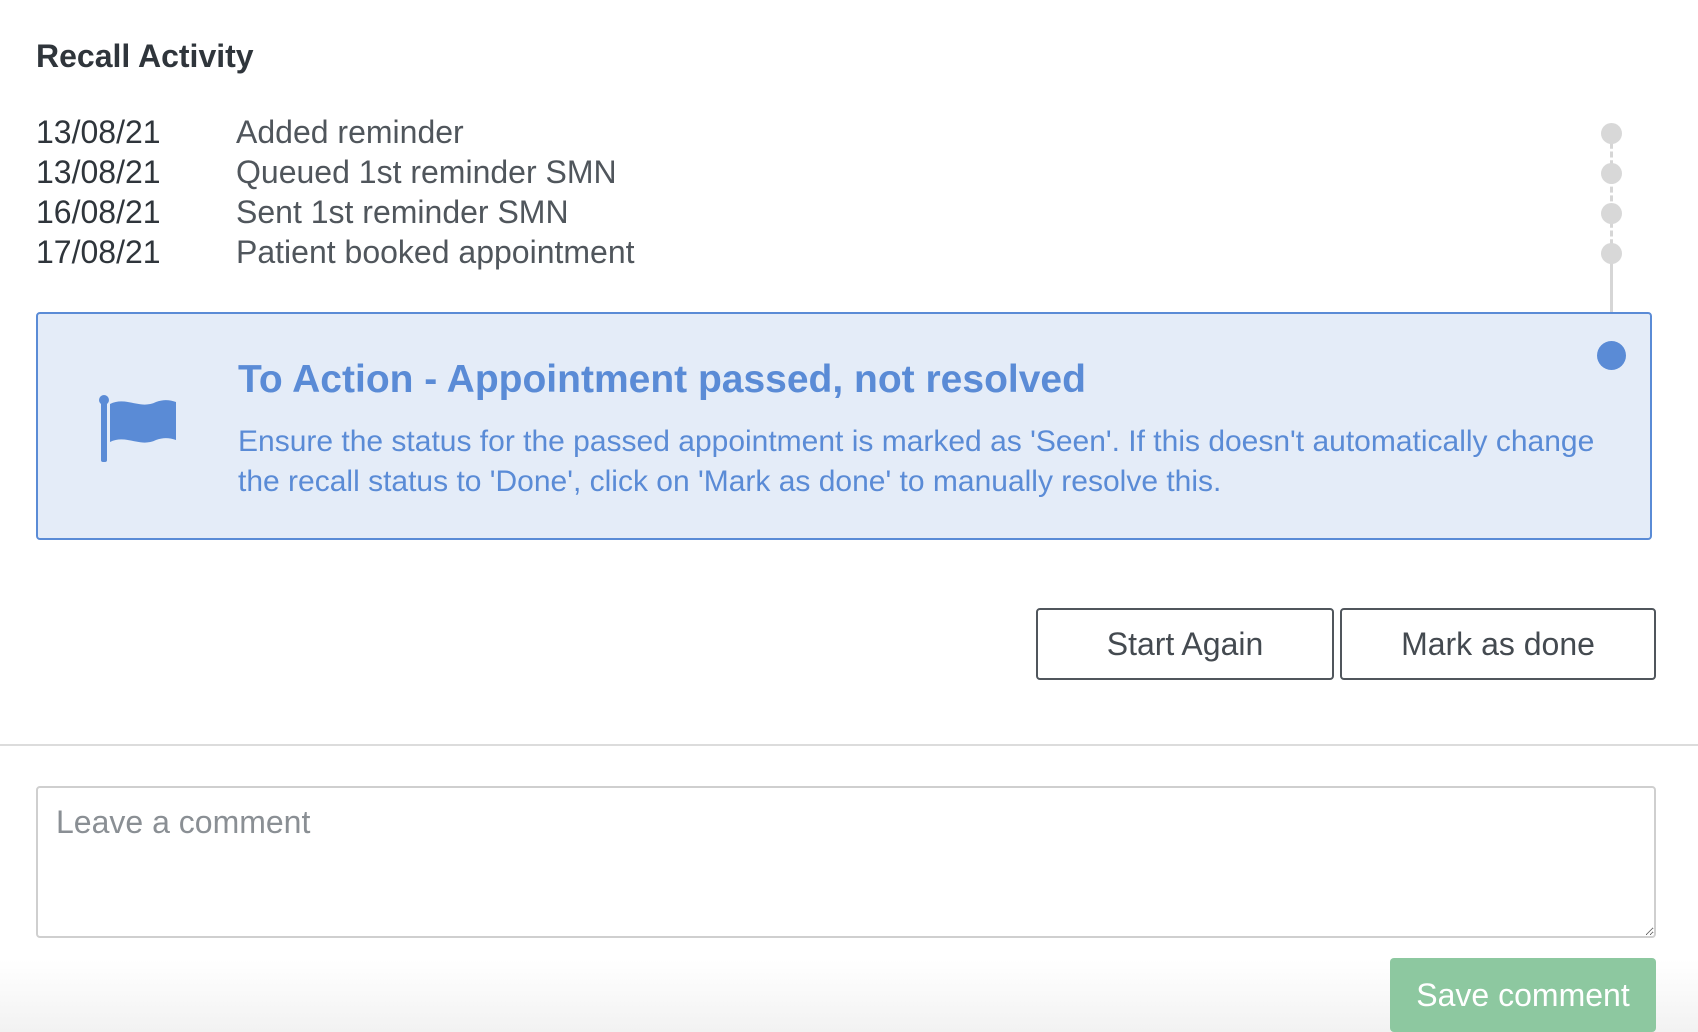  I want to click on activity-row: 16/08/21 Sent 1st reminder SMN, so click(335, 212).